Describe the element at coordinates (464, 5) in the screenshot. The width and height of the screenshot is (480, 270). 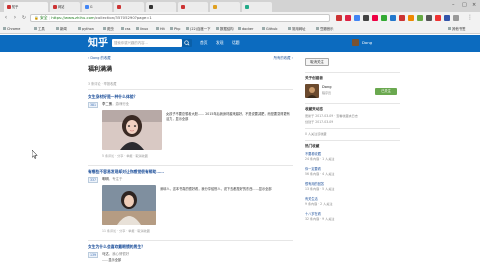
I see `maximize-icon: □` at that location.